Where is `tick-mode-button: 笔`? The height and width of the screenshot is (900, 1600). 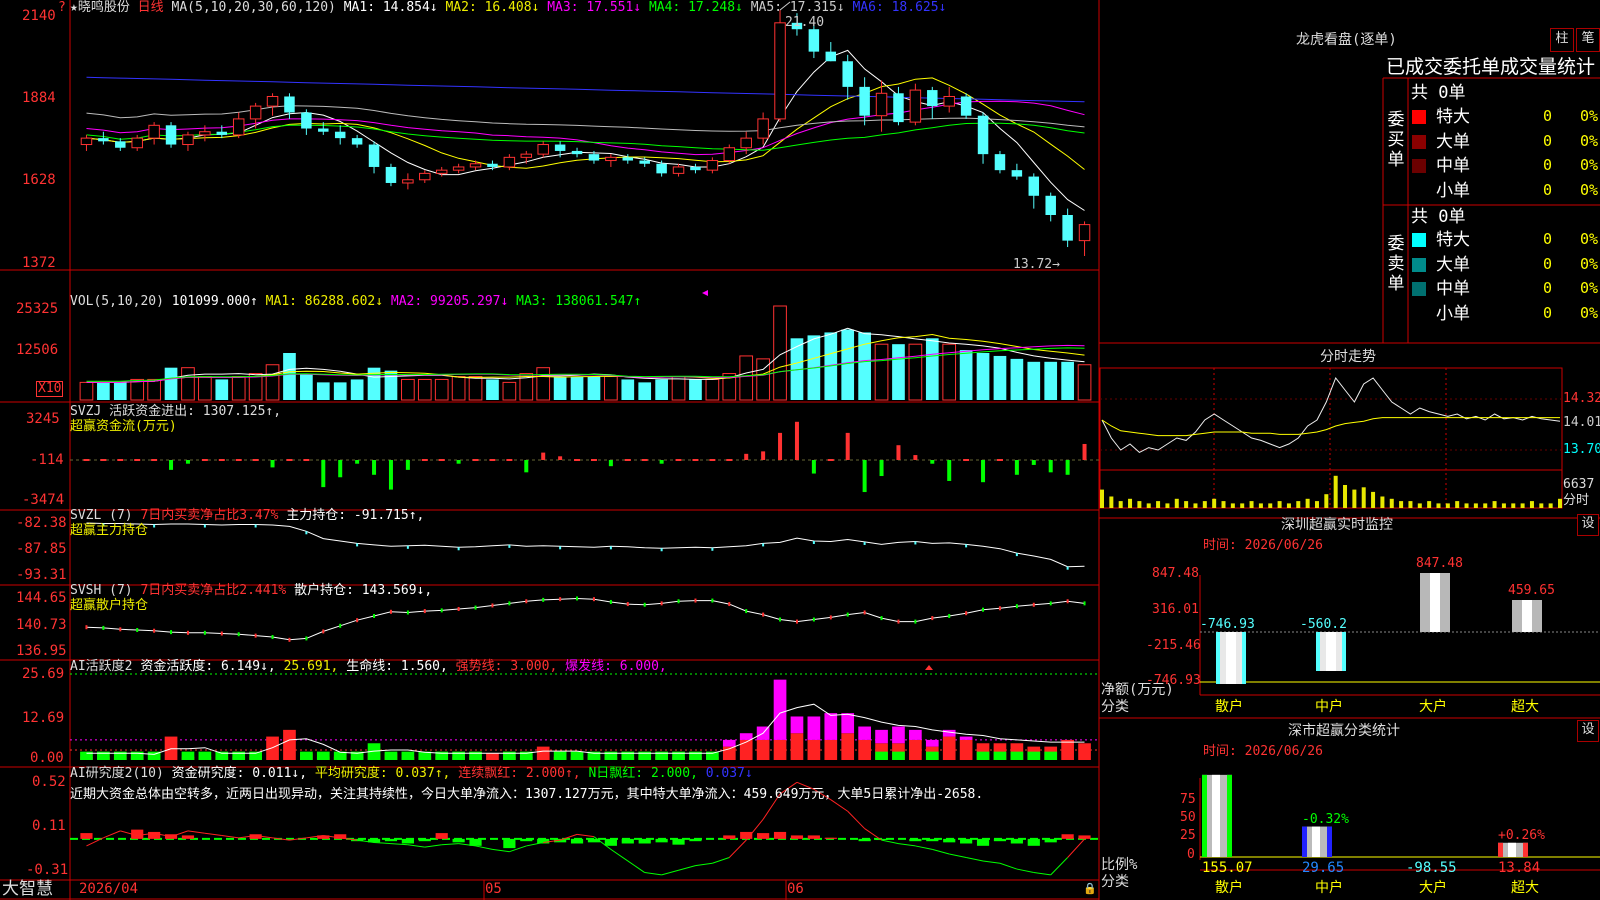 tick-mode-button: 笔 is located at coordinates (1588, 40).